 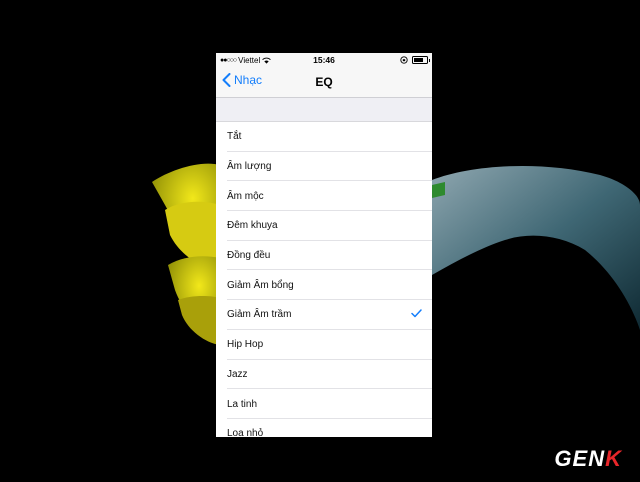 What do you see at coordinates (245, 432) in the screenshot?
I see `eq-option-label: Loa nhỏ` at bounding box center [245, 432].